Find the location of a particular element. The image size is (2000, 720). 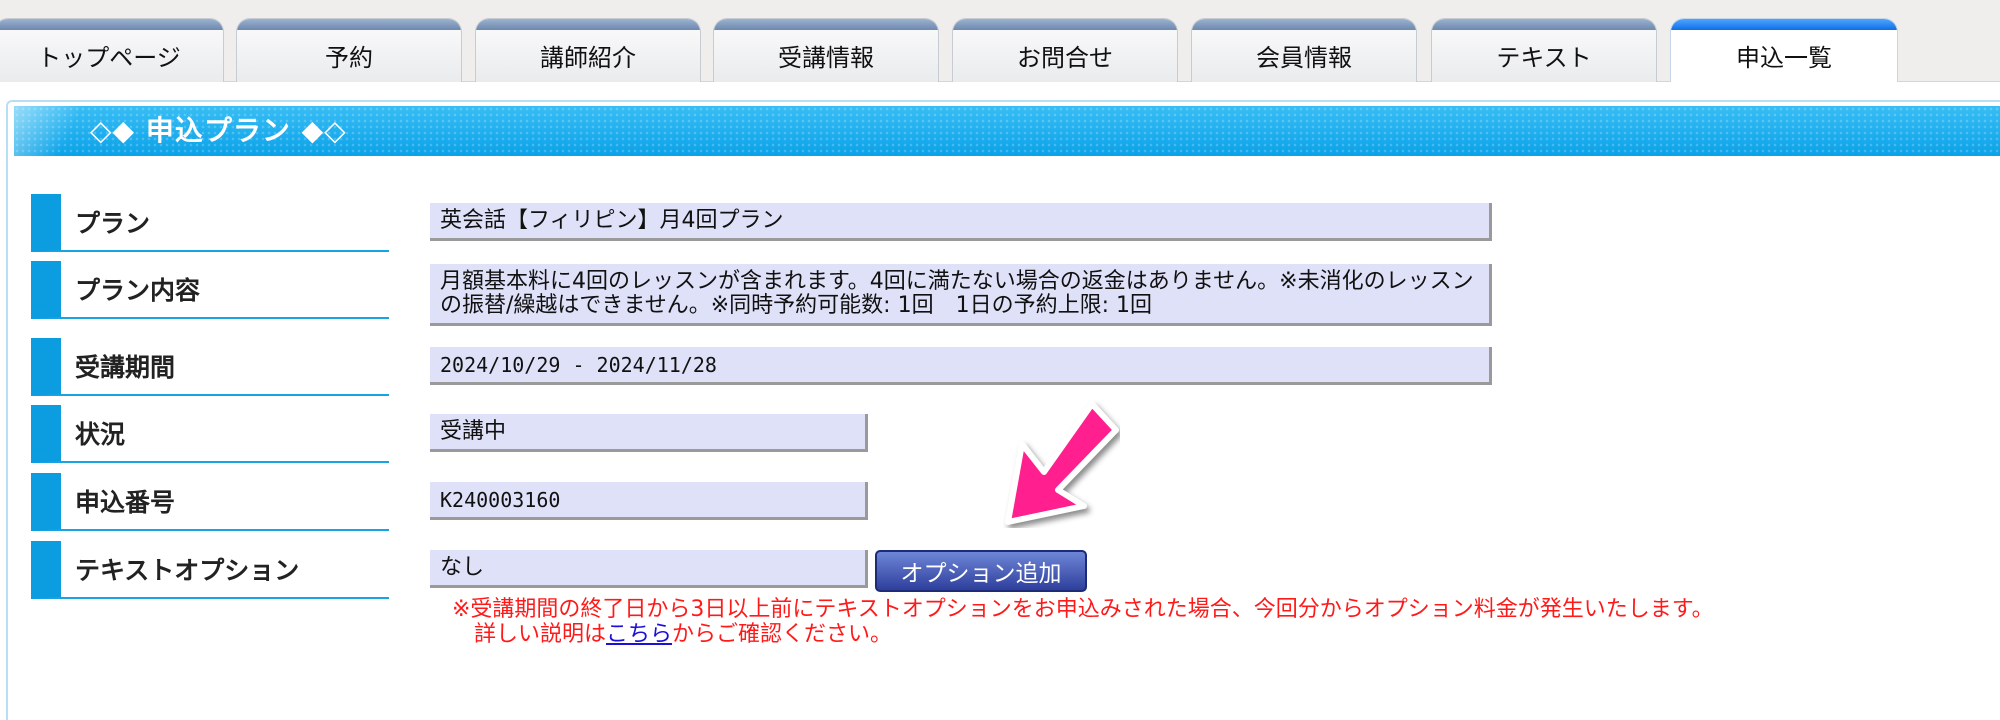

label-application-number: 申込番号 is located at coordinates (210, 502).